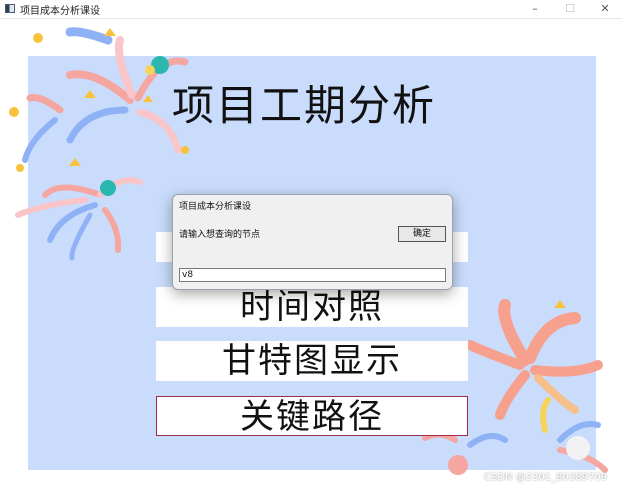 This screenshot has width=622, height=488. What do you see at coordinates (570, 9) in the screenshot?
I see `maximize-button: ☐` at bounding box center [570, 9].